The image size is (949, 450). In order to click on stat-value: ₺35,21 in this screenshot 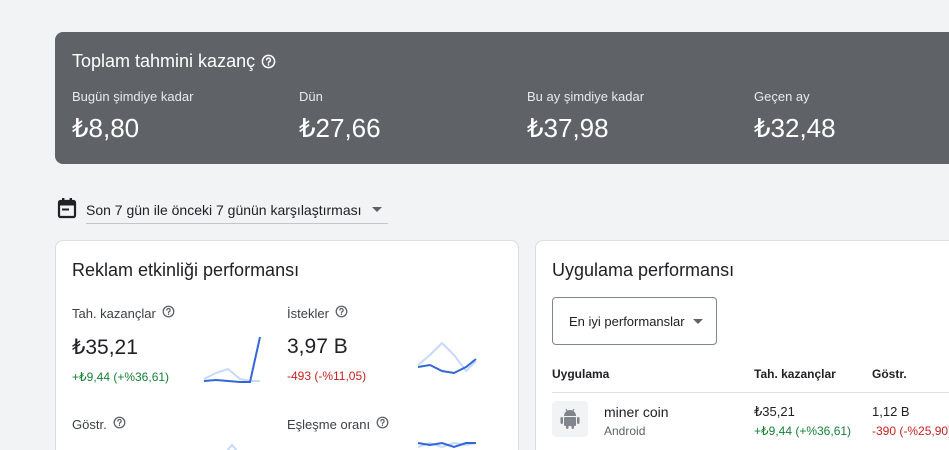, I will do `click(105, 347)`.